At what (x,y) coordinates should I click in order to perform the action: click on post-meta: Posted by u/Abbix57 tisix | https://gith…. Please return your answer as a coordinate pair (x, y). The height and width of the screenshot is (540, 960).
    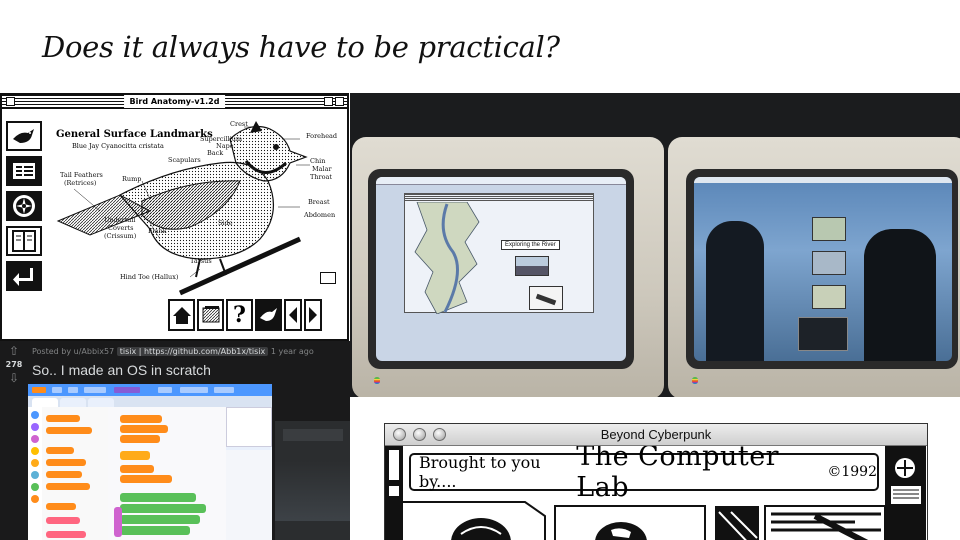
    Looking at the image, I should click on (173, 351).